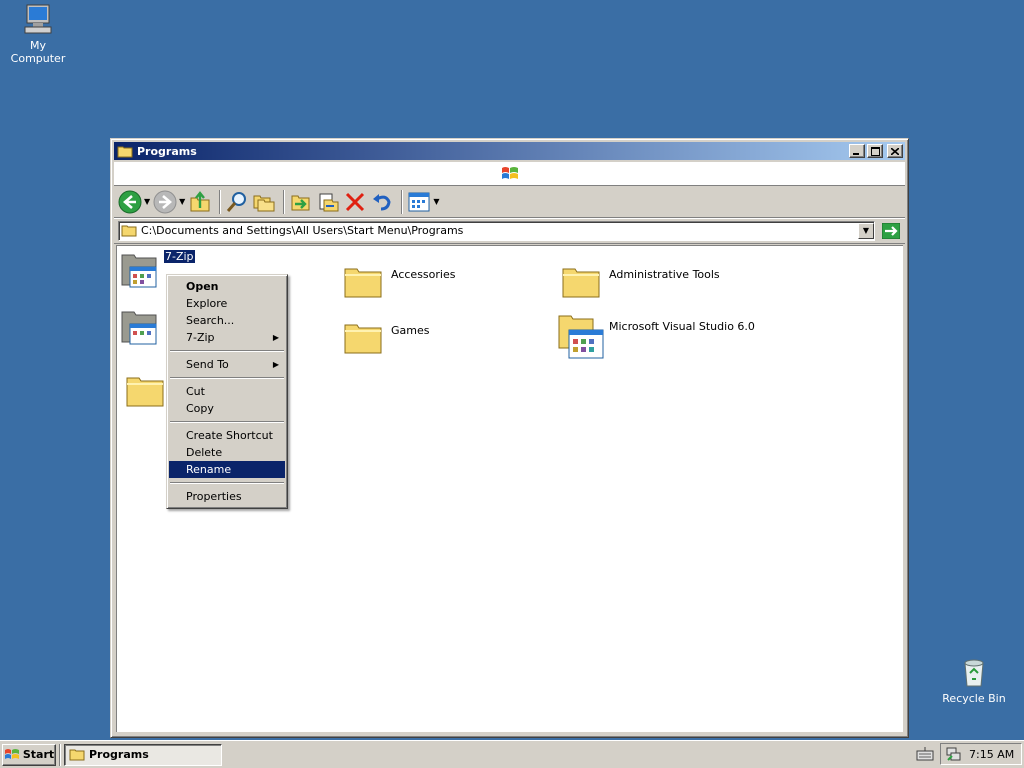 The height and width of the screenshot is (768, 1024). What do you see at coordinates (227, 337) in the screenshot?
I see `menu-item-7zip: 7-Zip ▶` at bounding box center [227, 337].